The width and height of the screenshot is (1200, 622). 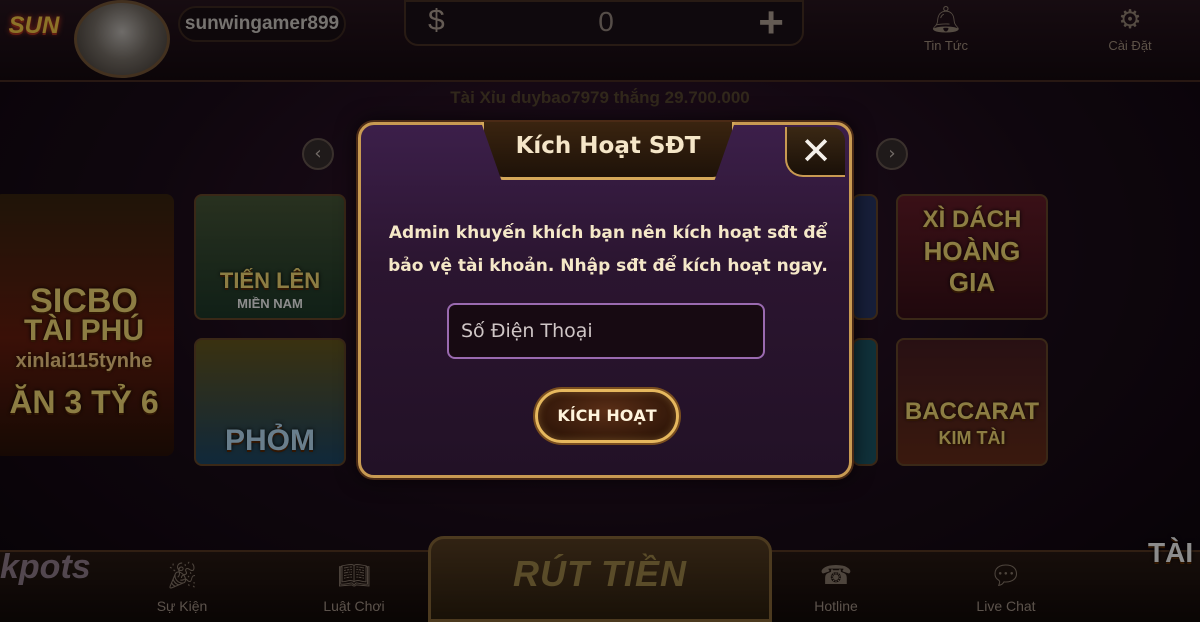 I want to click on phone-number-input, so click(x=606, y=331).